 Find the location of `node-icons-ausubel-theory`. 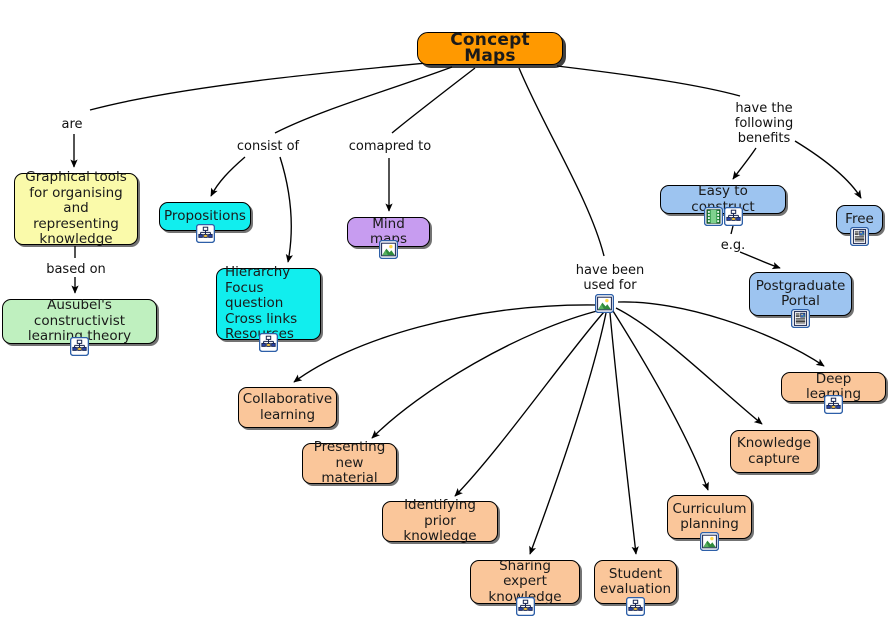

node-icons-ausubel-theory is located at coordinates (79, 346).